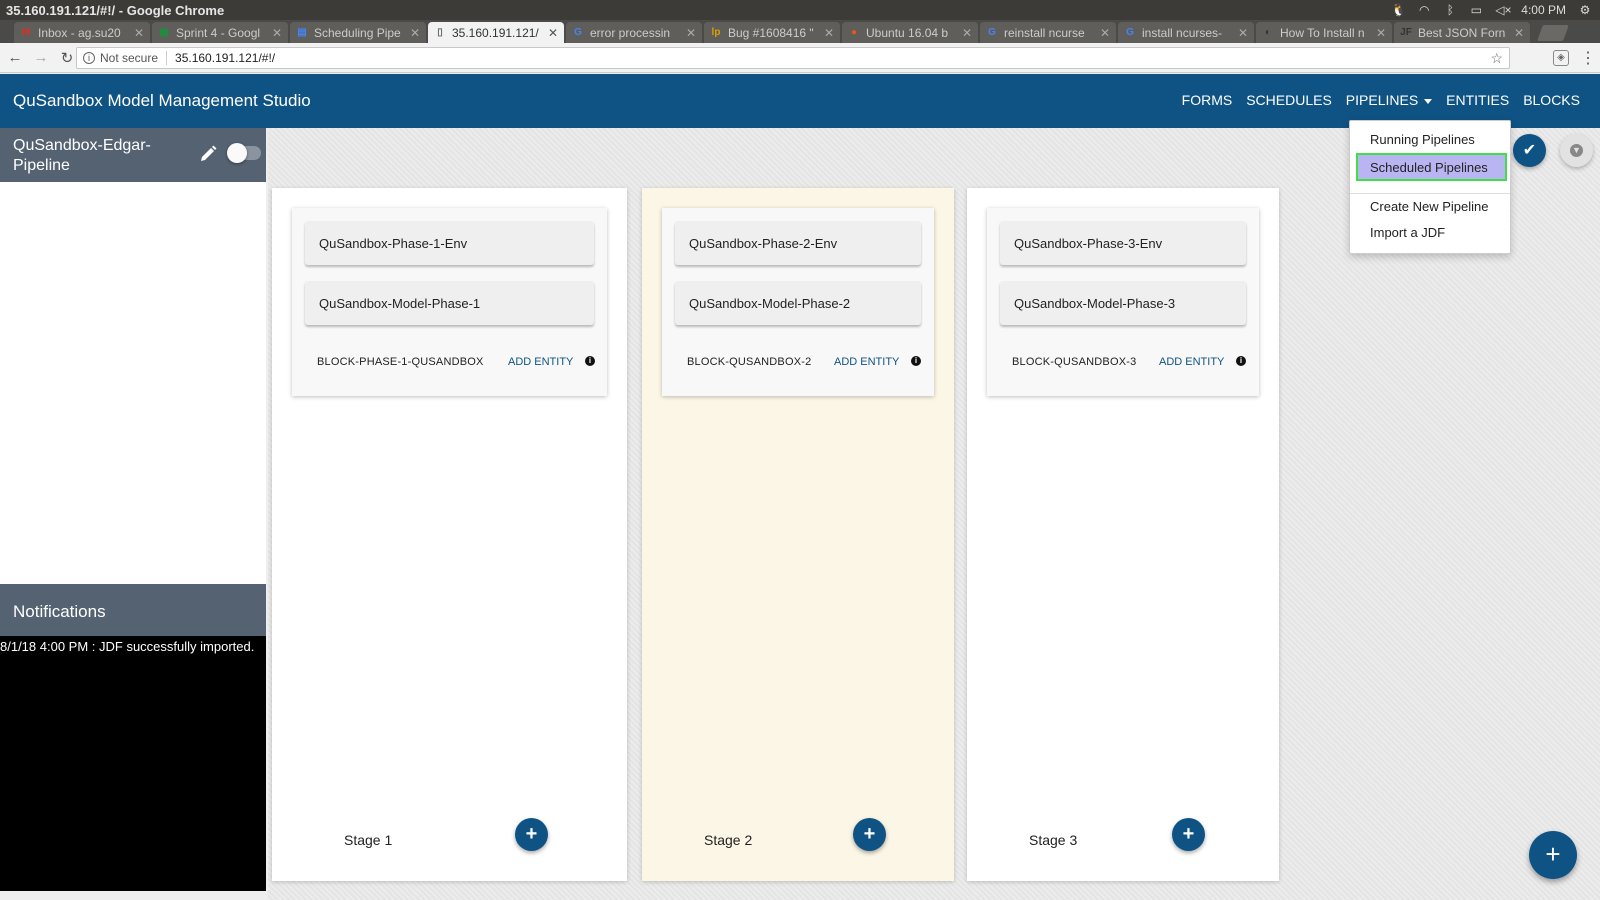 This screenshot has width=1600, height=900. What do you see at coordinates (798, 243) in the screenshot?
I see `entity-item: QuSandbox-Phase-2-Env` at bounding box center [798, 243].